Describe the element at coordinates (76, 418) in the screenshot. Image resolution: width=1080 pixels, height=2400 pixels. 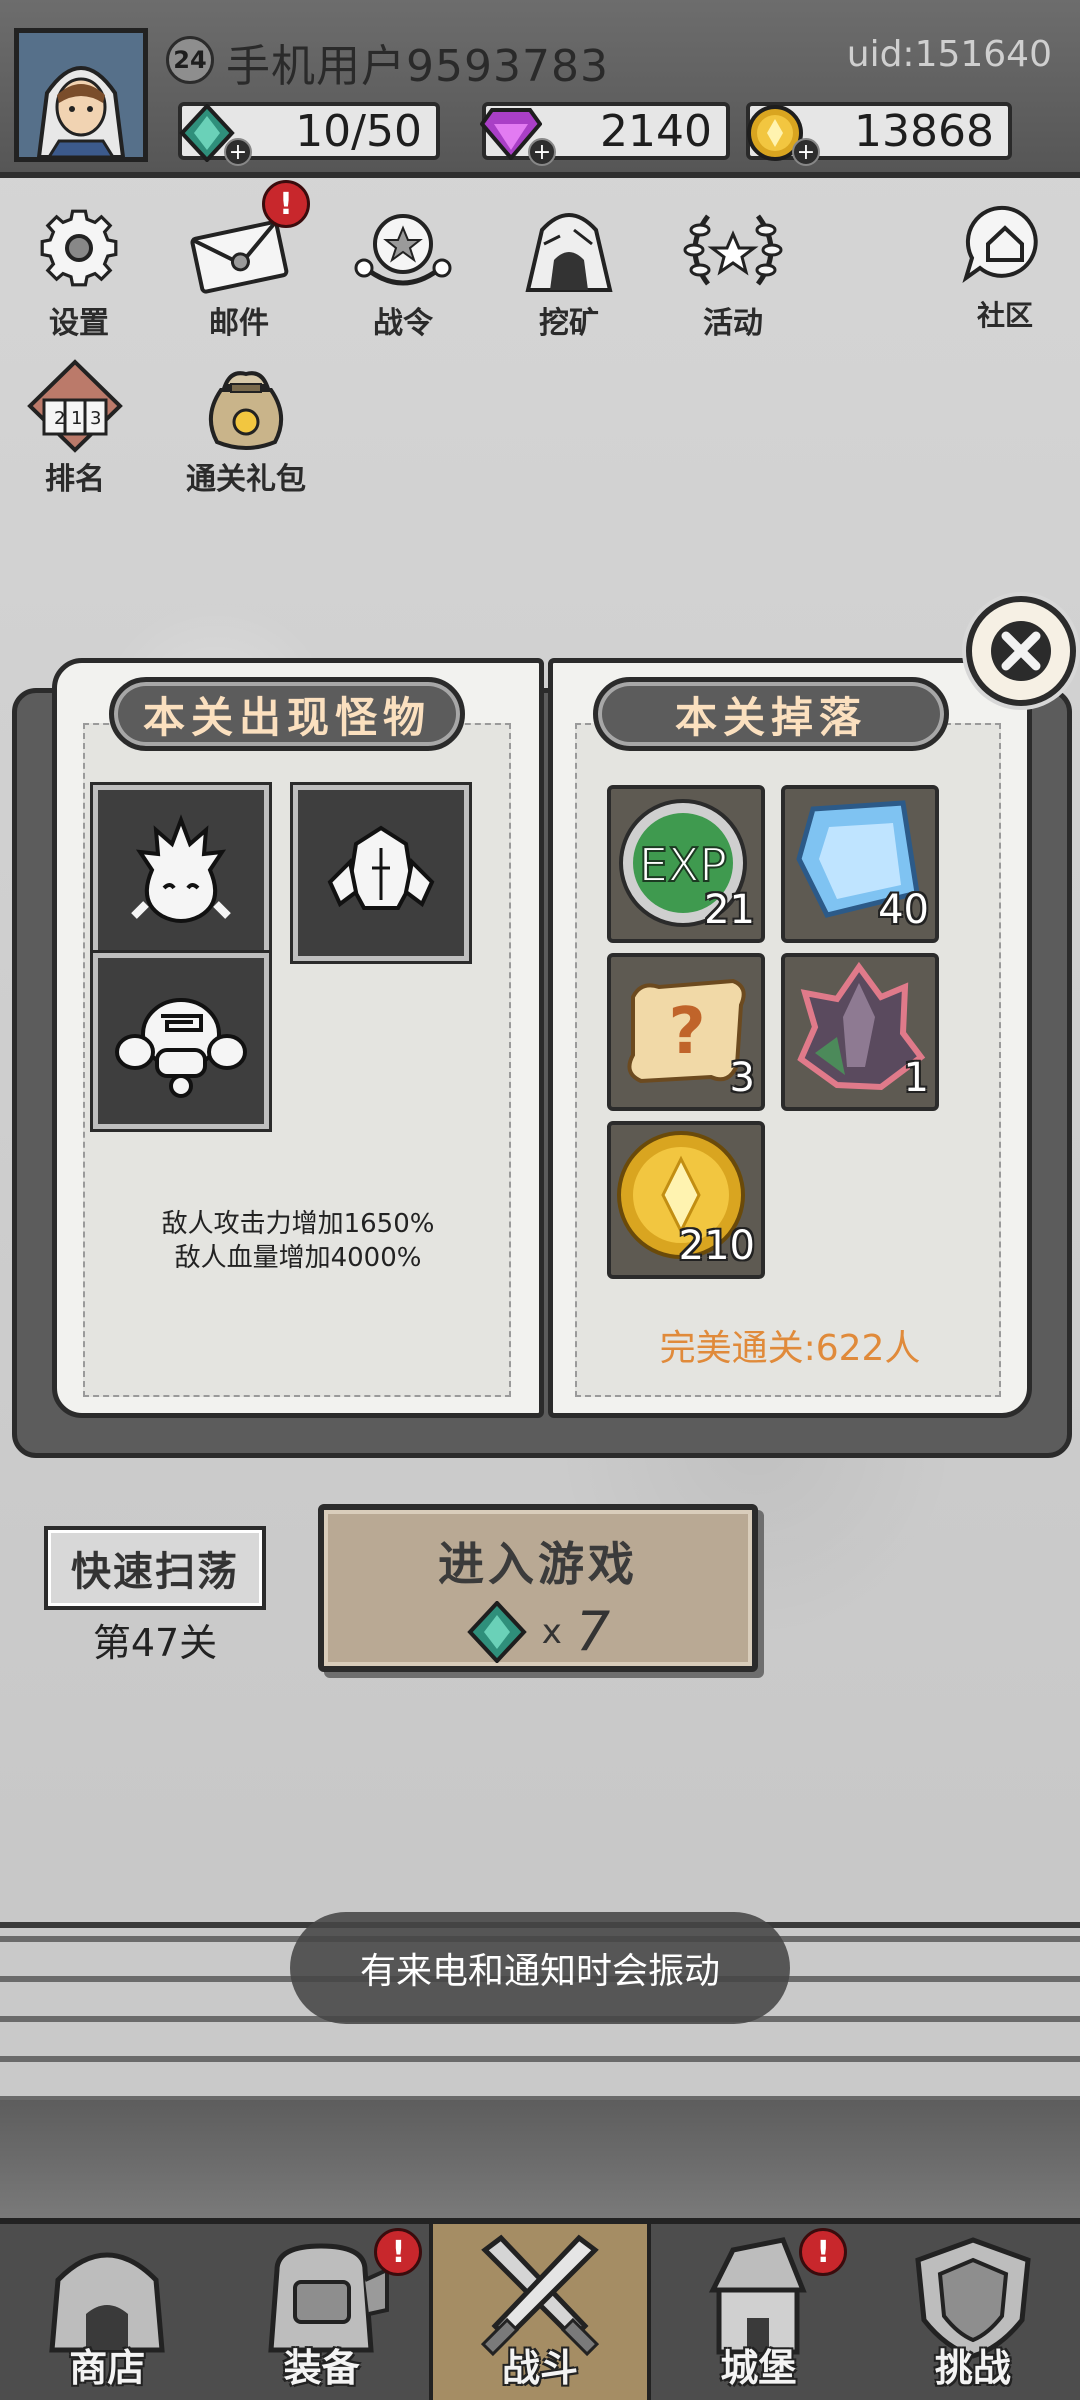
I see `svg-text: 1` at that location.